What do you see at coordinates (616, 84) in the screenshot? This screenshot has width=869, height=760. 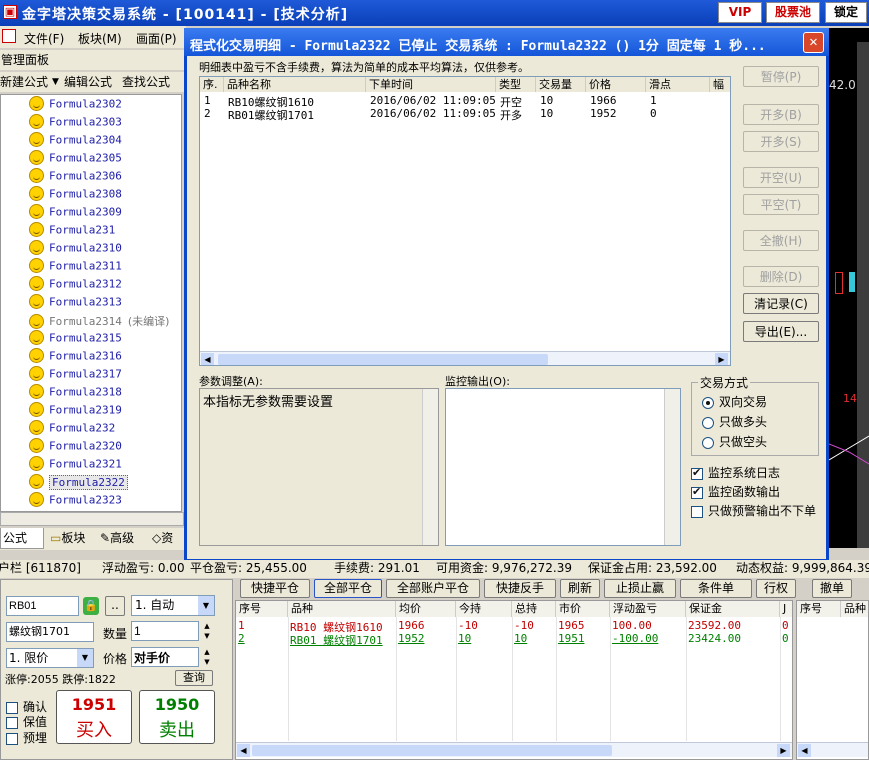 I see `grid-column-header: 价格` at bounding box center [616, 84].